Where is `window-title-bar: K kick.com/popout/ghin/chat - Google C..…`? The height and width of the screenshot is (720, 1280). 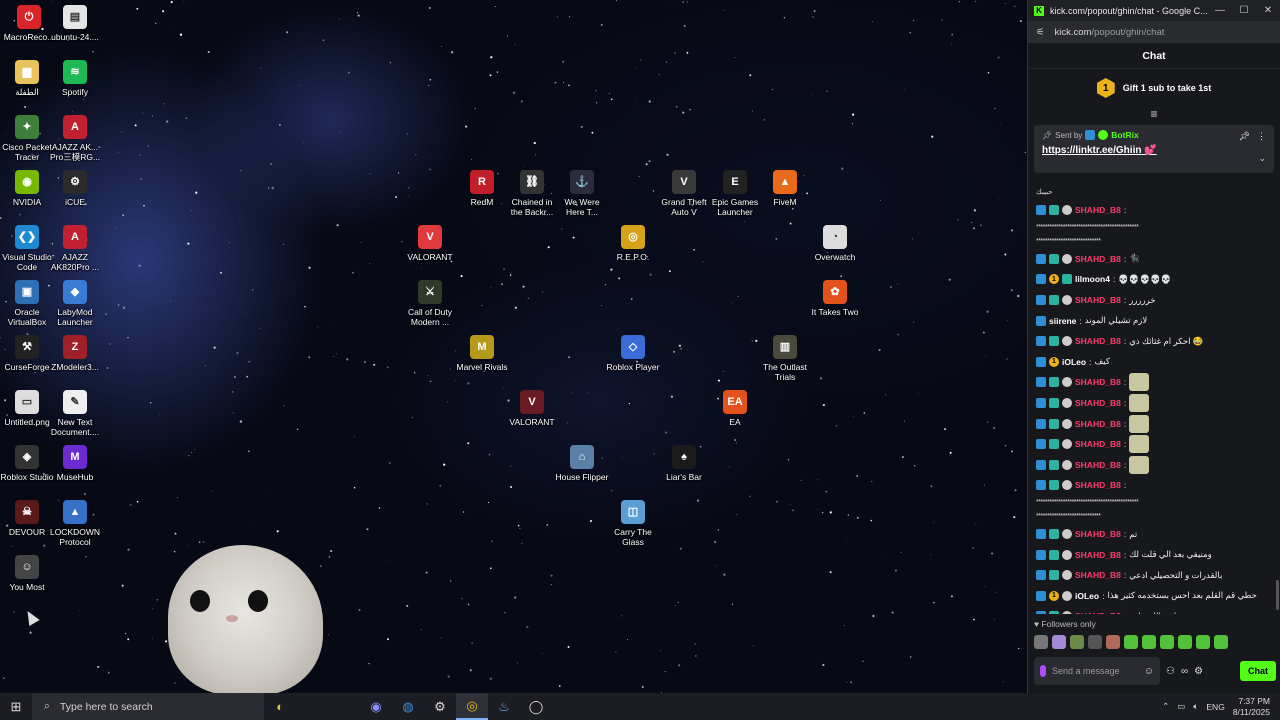 window-title-bar: K kick.com/popout/ghin/chat - Google C..… is located at coordinates (1154, 10).